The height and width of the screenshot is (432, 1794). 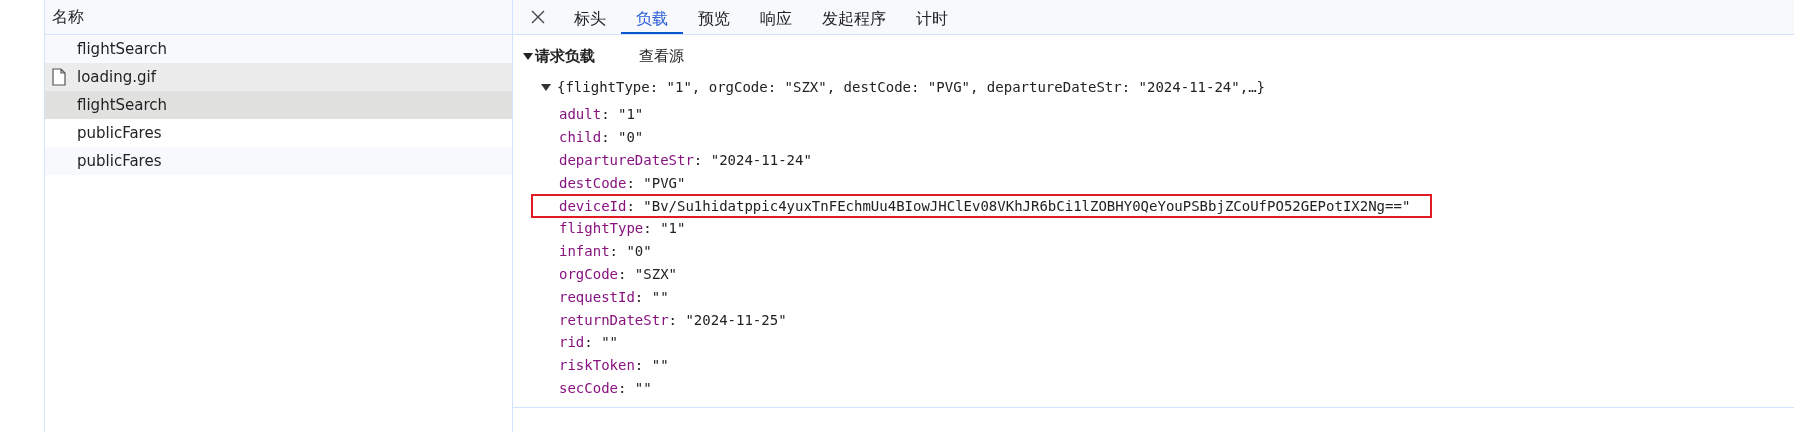 I want to click on property-line: child: "0", so click(x=601, y=138).